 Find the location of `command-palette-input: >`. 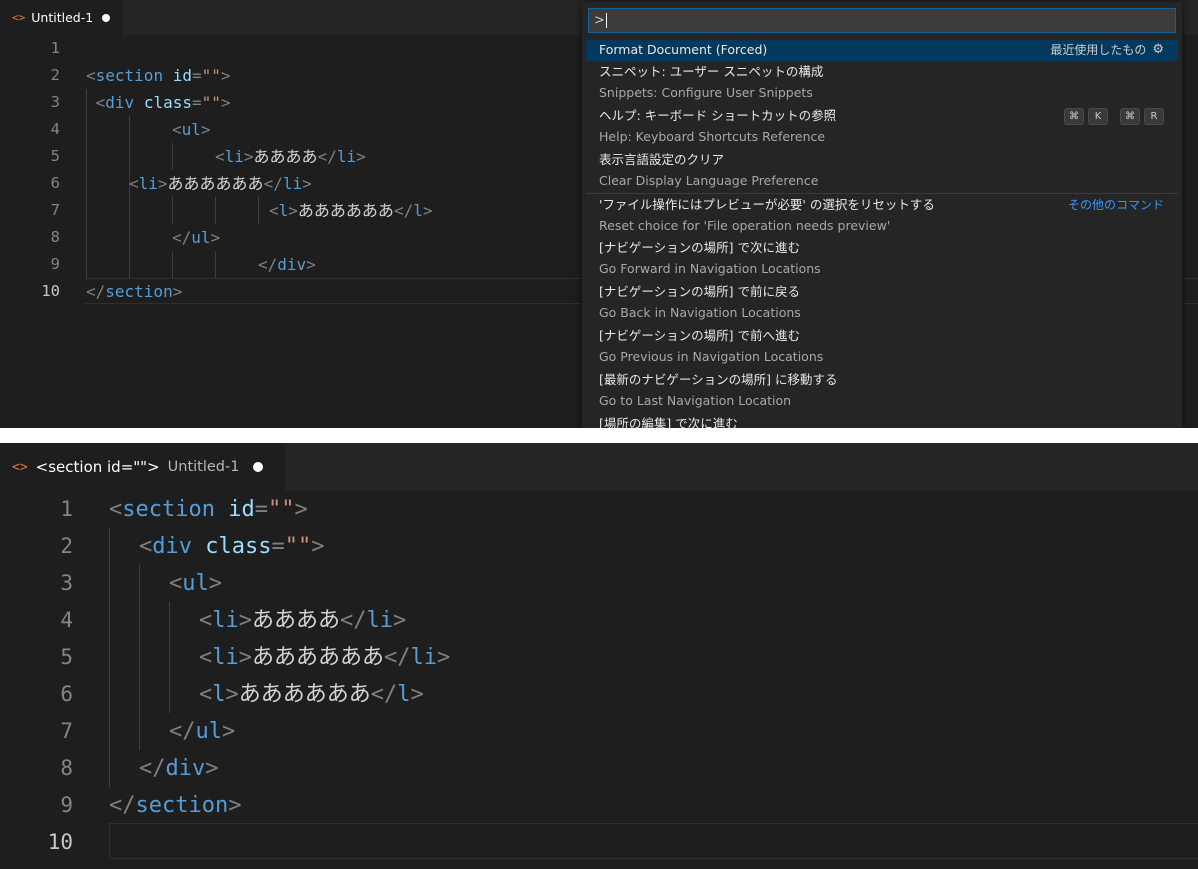

command-palette-input: > is located at coordinates (882, 20).